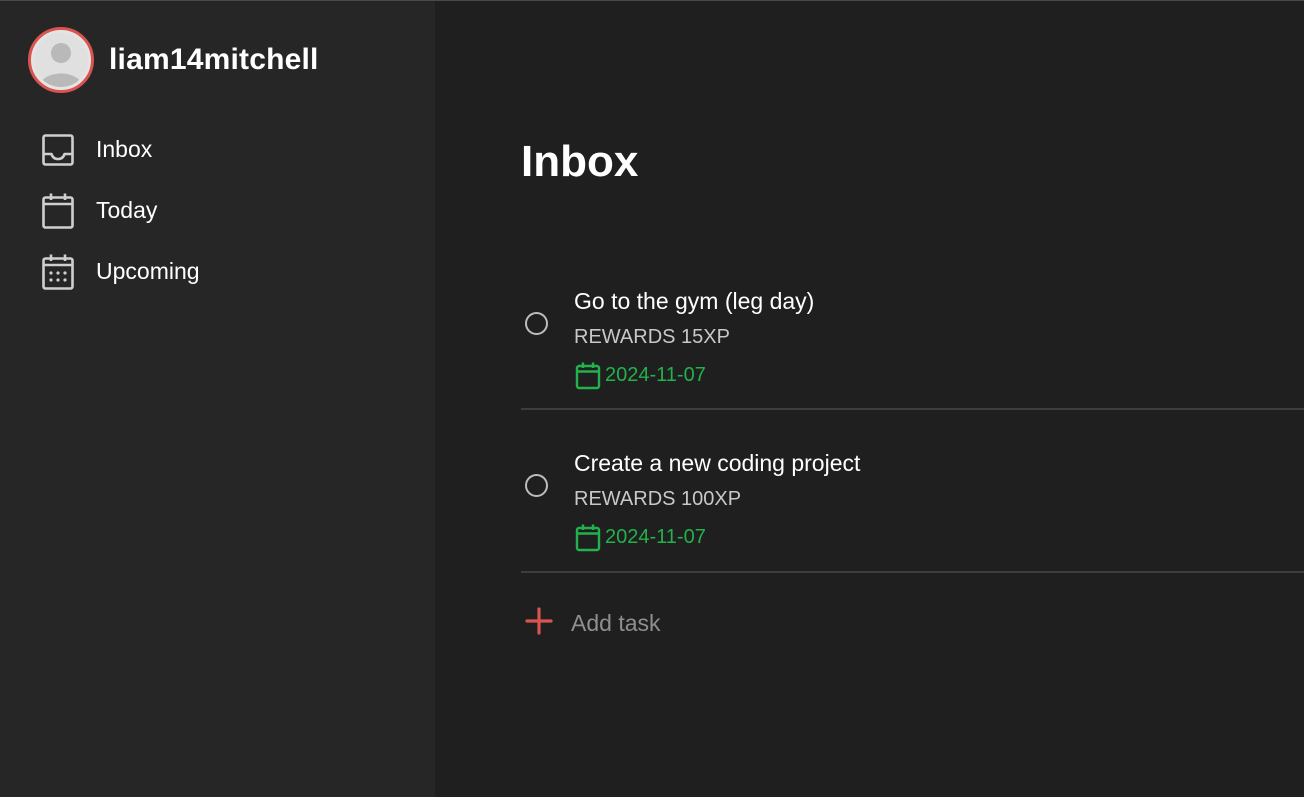 The width and height of the screenshot is (1304, 797). I want to click on sidebar-item-today: Today, so click(120, 210).